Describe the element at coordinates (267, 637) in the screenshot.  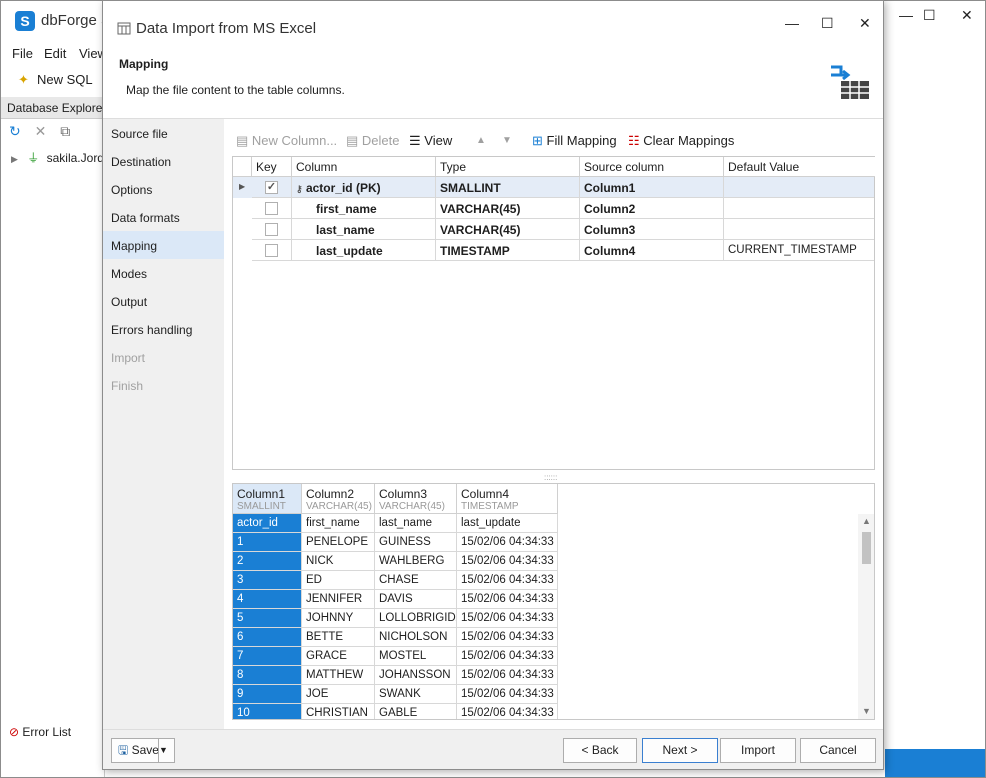
I see `preview-cell: 6` at that location.